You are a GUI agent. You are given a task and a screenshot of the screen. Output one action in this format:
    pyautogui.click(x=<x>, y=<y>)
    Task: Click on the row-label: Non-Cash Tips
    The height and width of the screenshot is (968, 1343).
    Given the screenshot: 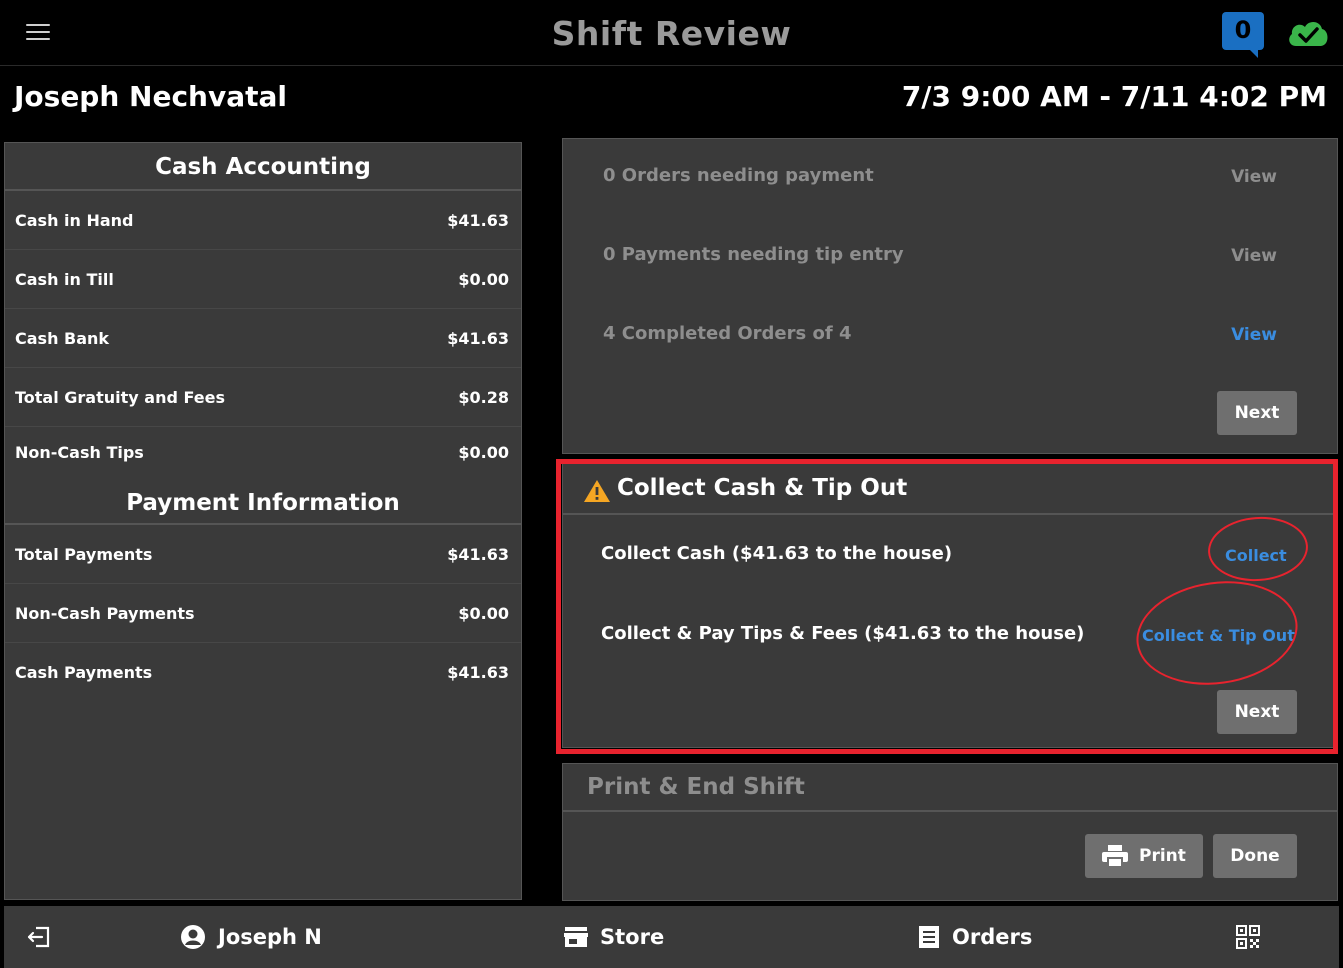 What is the action you would take?
    pyautogui.click(x=79, y=452)
    